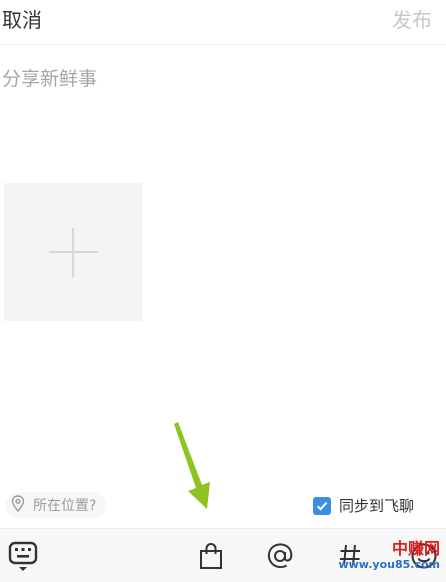  What do you see at coordinates (415, 548) in the screenshot?
I see `watermark-name: 中赚网` at bounding box center [415, 548].